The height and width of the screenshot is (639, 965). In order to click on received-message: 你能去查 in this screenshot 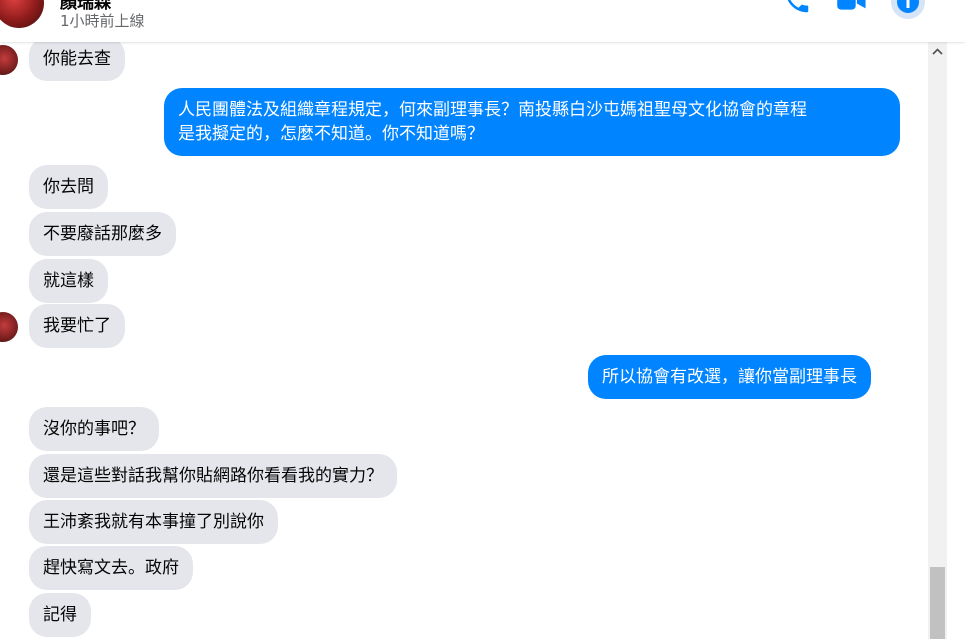, I will do `click(77, 61)`.